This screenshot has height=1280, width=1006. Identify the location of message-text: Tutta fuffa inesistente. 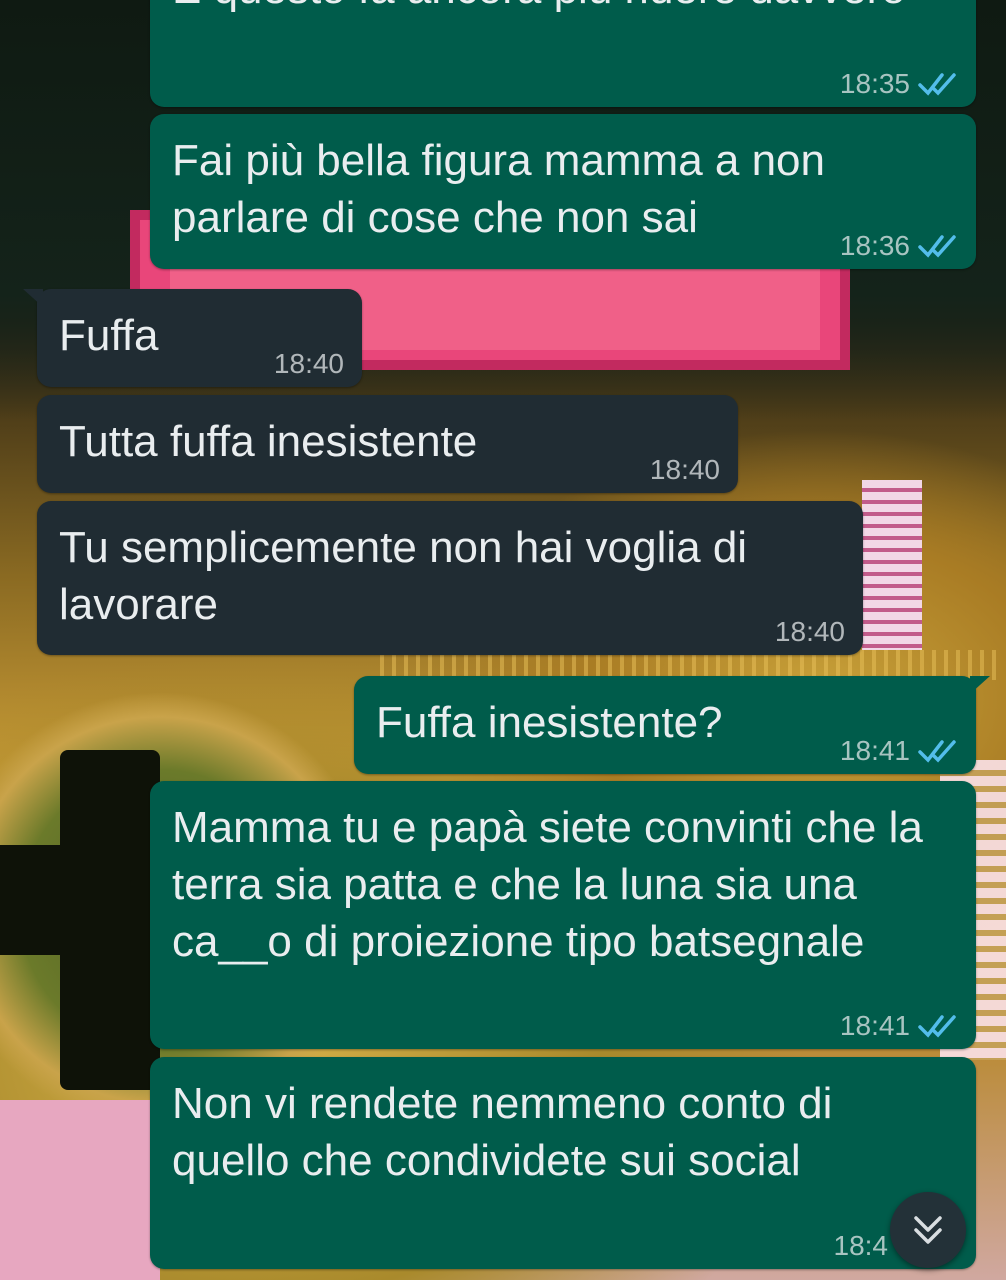
(268, 441).